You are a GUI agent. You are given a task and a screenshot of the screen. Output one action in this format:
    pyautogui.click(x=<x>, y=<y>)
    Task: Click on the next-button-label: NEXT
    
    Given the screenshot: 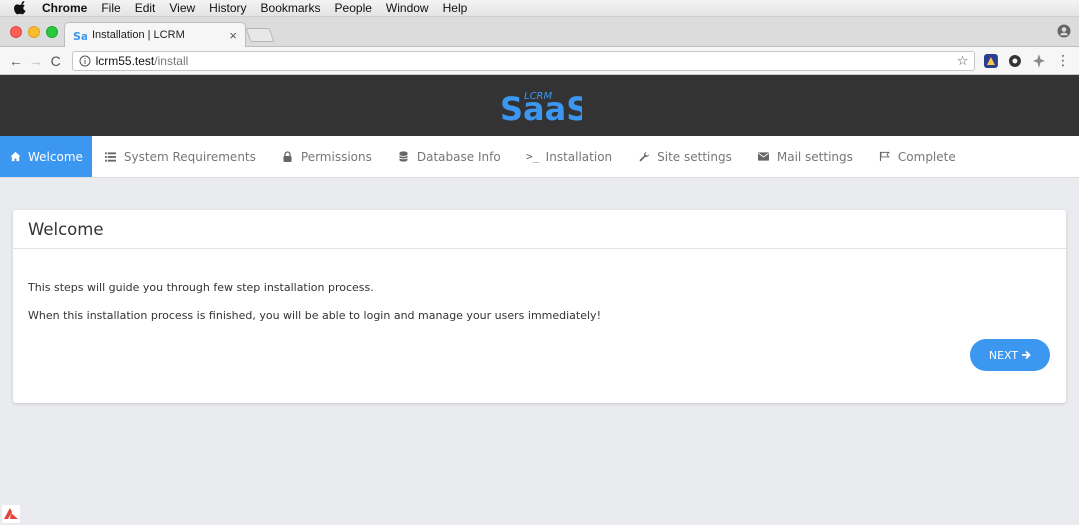 What is the action you would take?
    pyautogui.click(x=1003, y=355)
    